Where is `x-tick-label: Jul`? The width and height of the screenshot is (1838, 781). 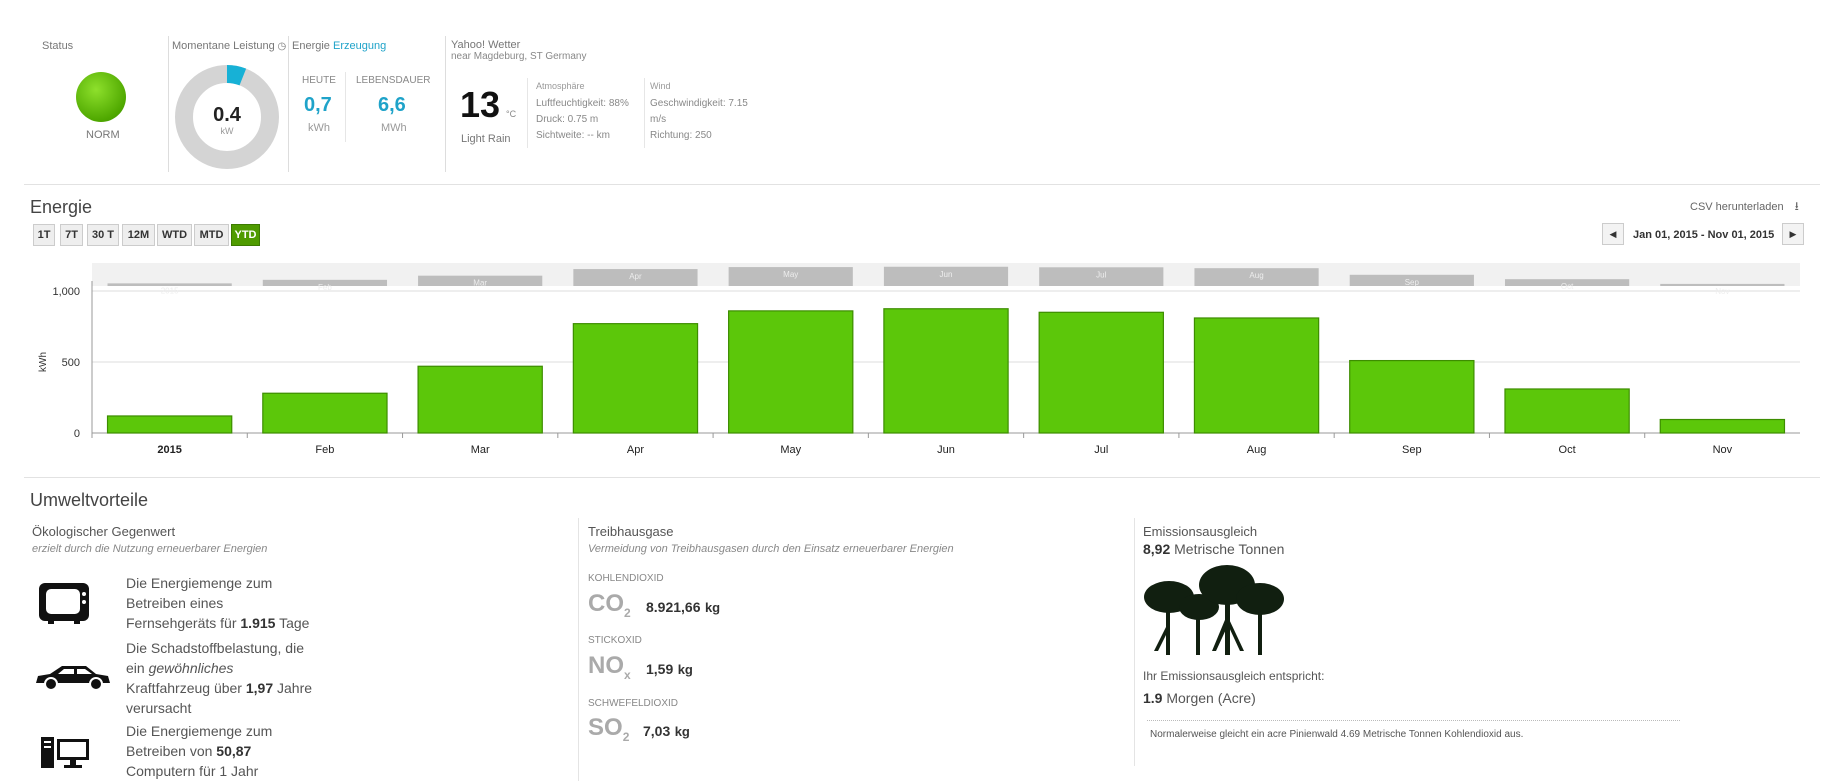
x-tick-label: Jul is located at coordinates (1101, 450).